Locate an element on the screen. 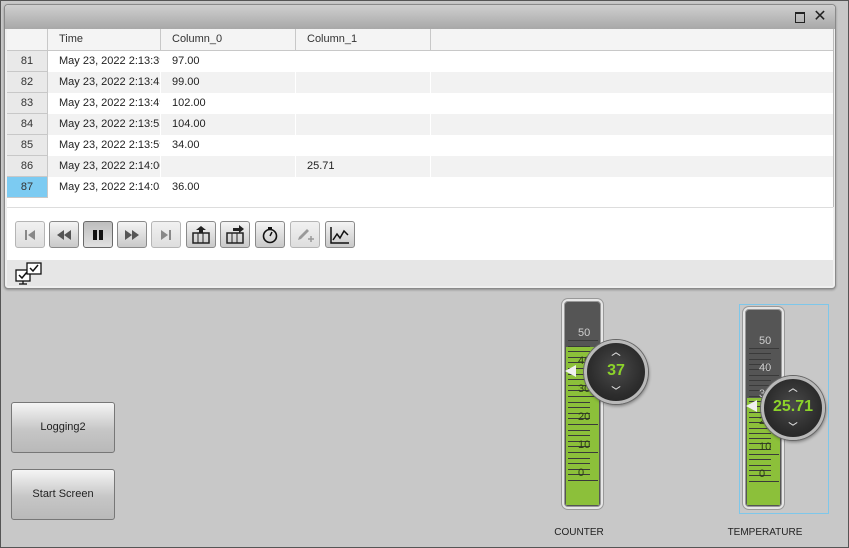 This screenshot has width=849, height=548. time-cell: May 23, 2022 2:13:59 is located at coordinates (104, 145).